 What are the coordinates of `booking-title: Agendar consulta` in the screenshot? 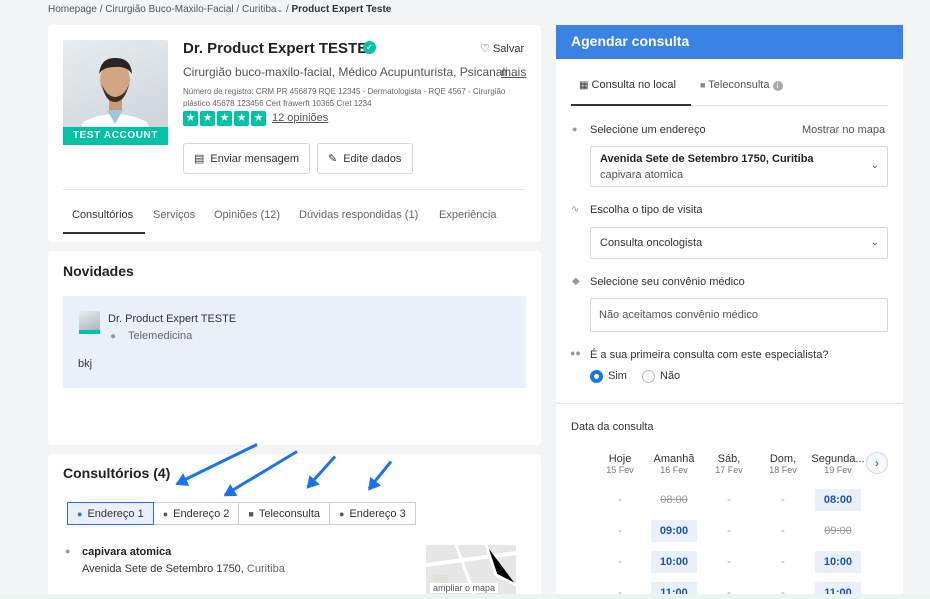 It's located at (729, 42).